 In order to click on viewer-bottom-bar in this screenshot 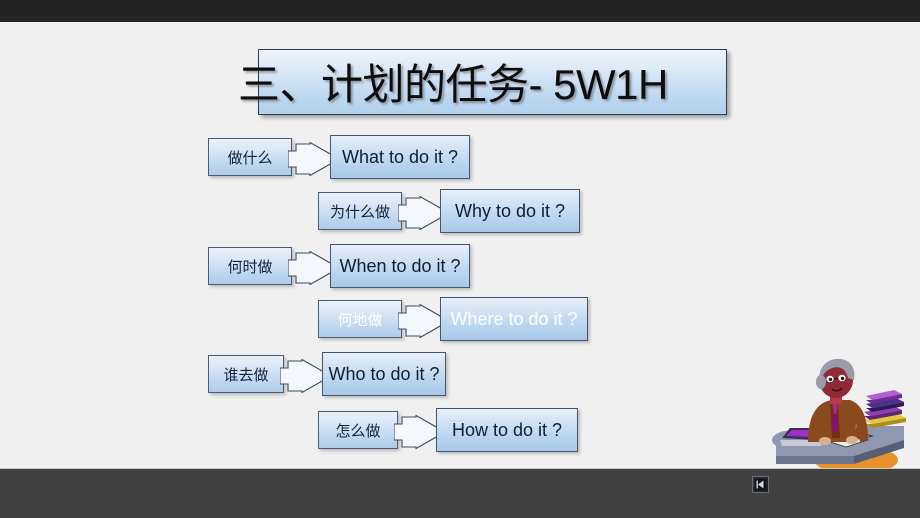, I will do `click(460, 493)`.